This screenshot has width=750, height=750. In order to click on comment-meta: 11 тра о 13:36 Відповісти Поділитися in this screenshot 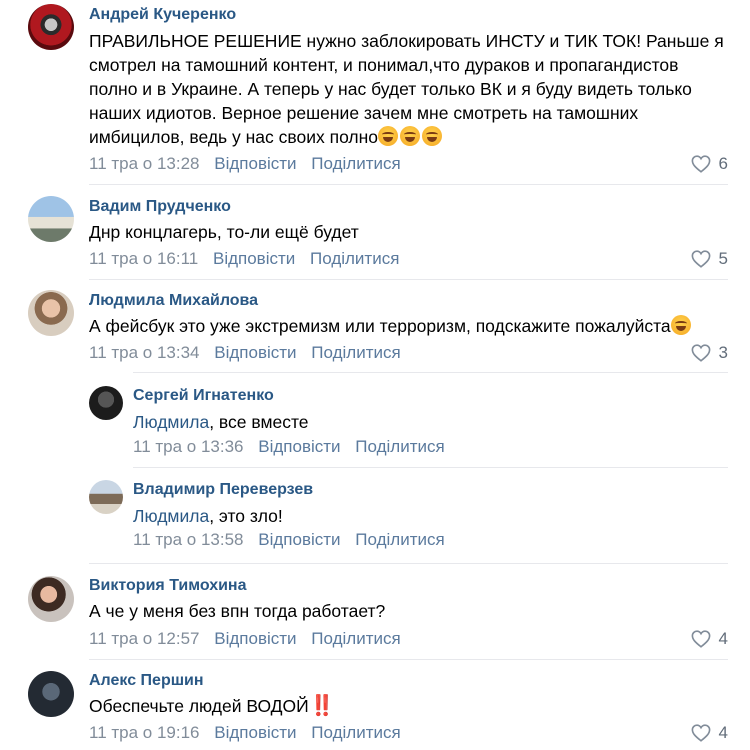, I will do `click(294, 447)`.